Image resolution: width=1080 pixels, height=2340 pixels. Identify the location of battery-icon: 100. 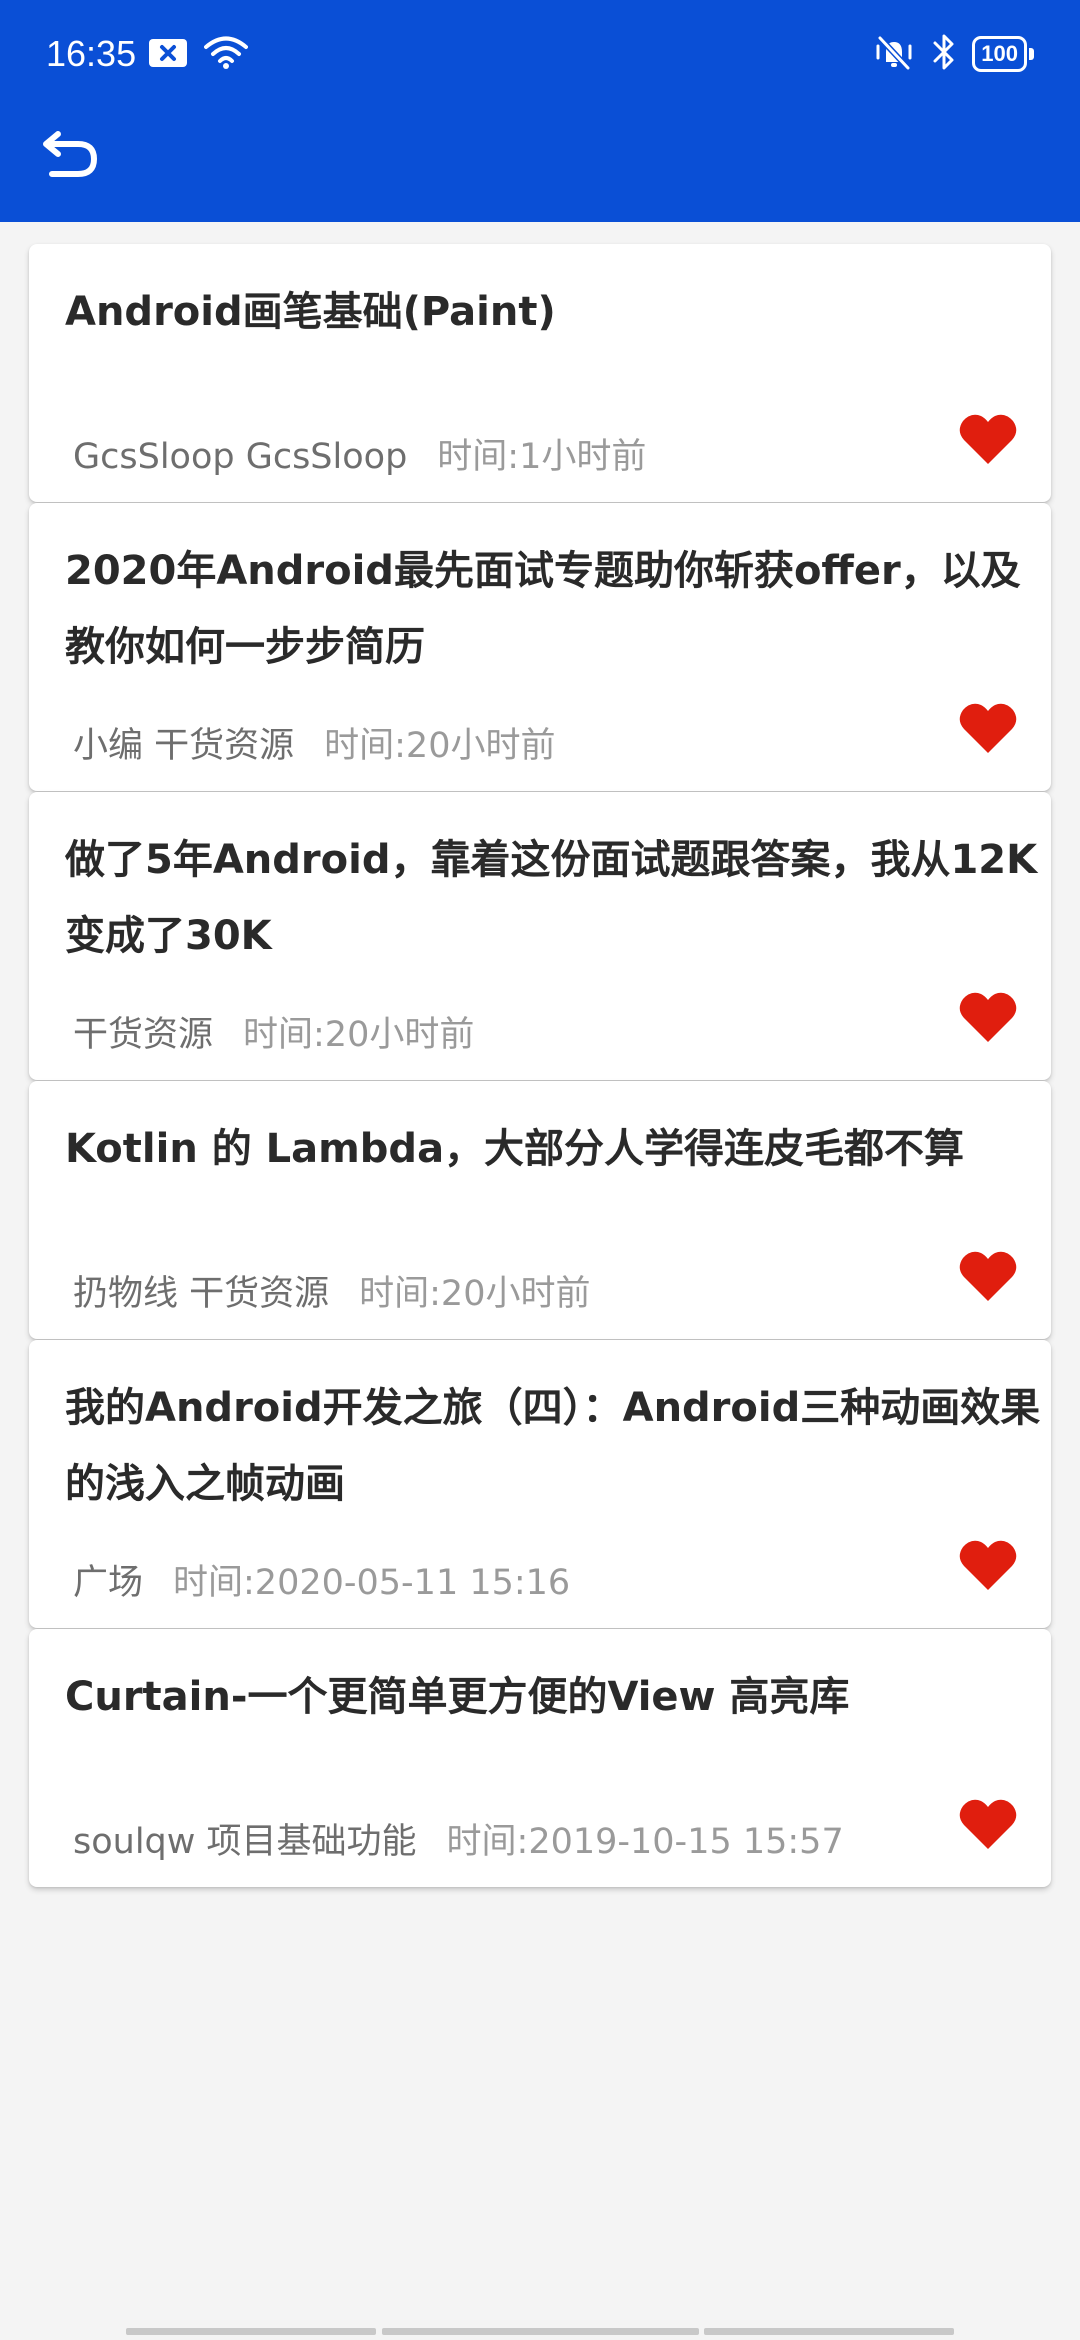
(1003, 54).